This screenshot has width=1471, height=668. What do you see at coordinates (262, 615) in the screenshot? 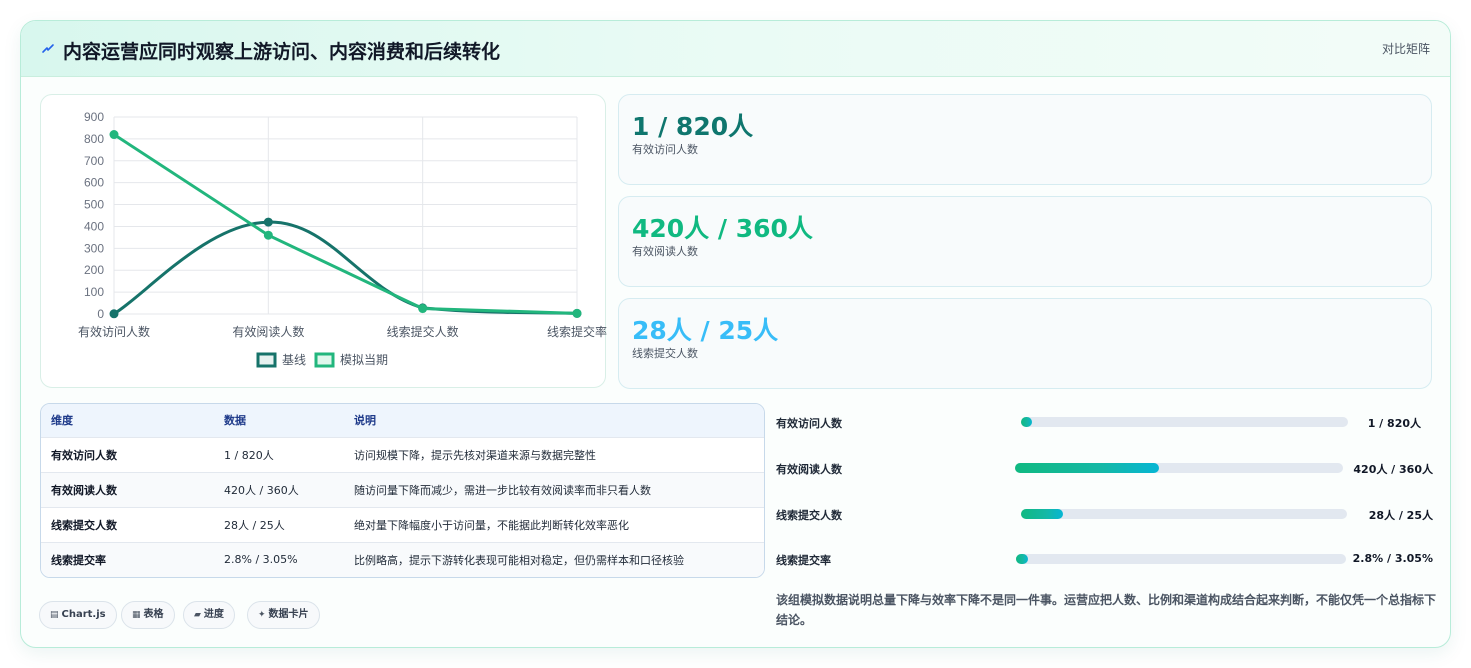
I see `sparkle-icon: ✦` at bounding box center [262, 615].